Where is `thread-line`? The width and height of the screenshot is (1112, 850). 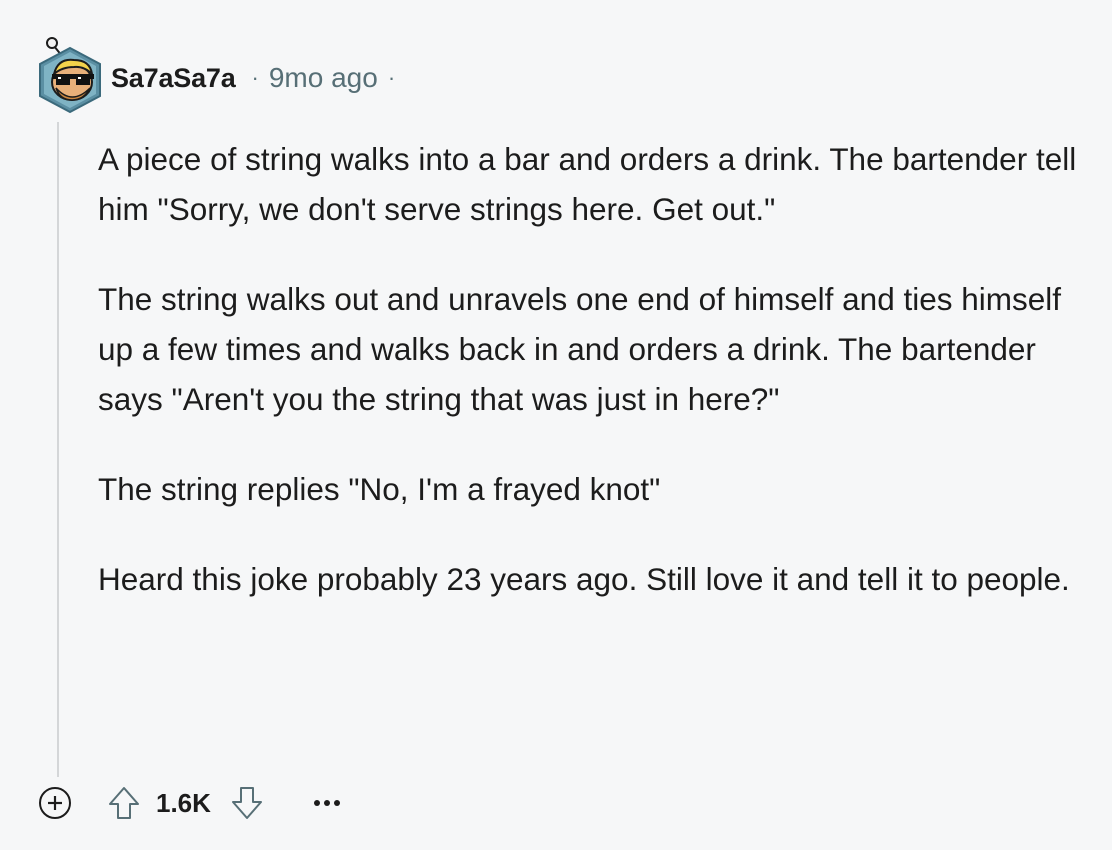 thread-line is located at coordinates (58, 449).